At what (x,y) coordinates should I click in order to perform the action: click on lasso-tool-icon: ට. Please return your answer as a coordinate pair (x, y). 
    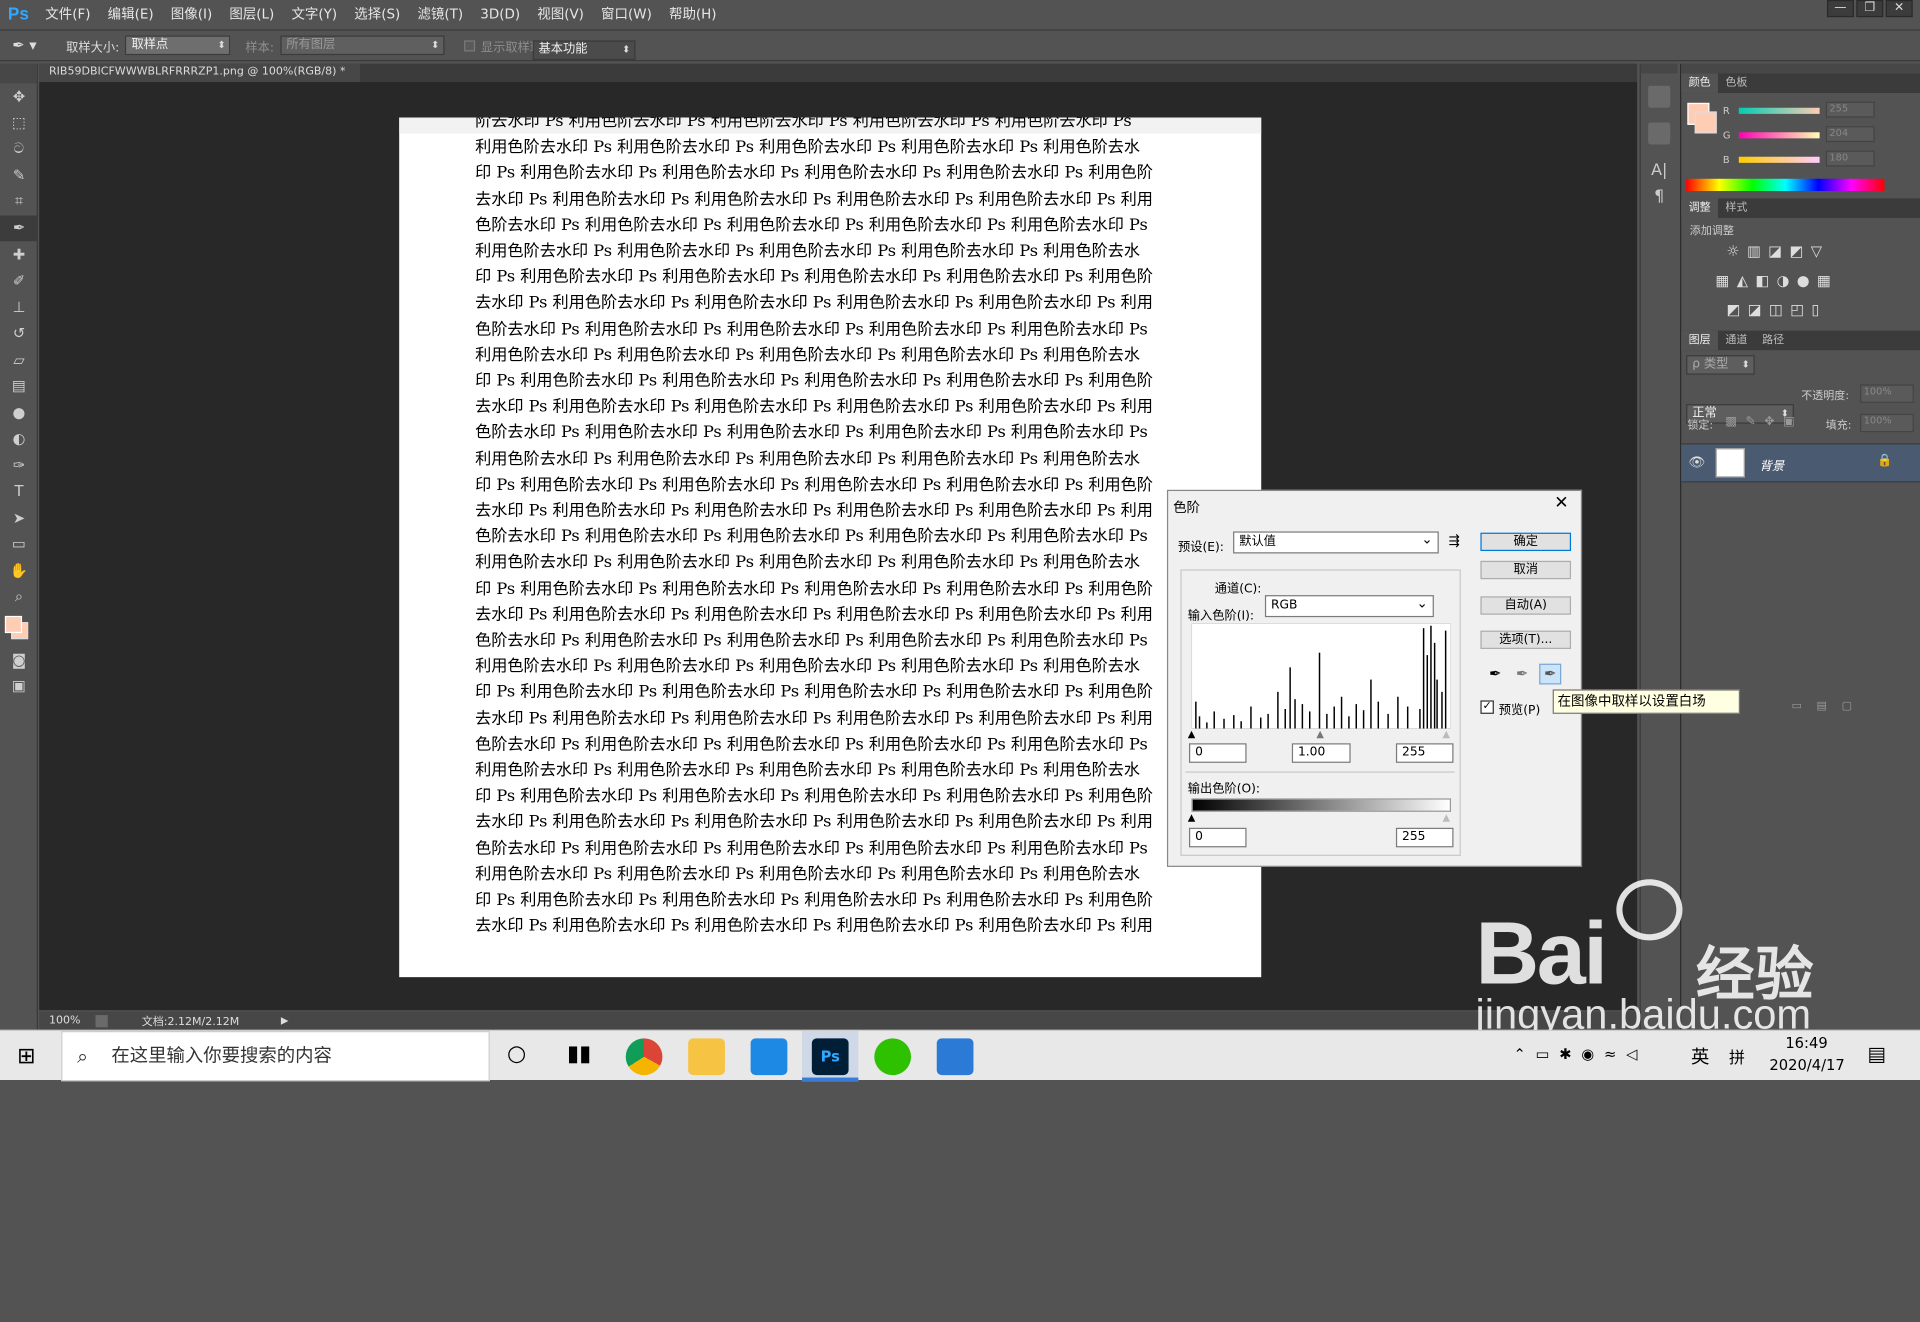
    Looking at the image, I should click on (19, 149).